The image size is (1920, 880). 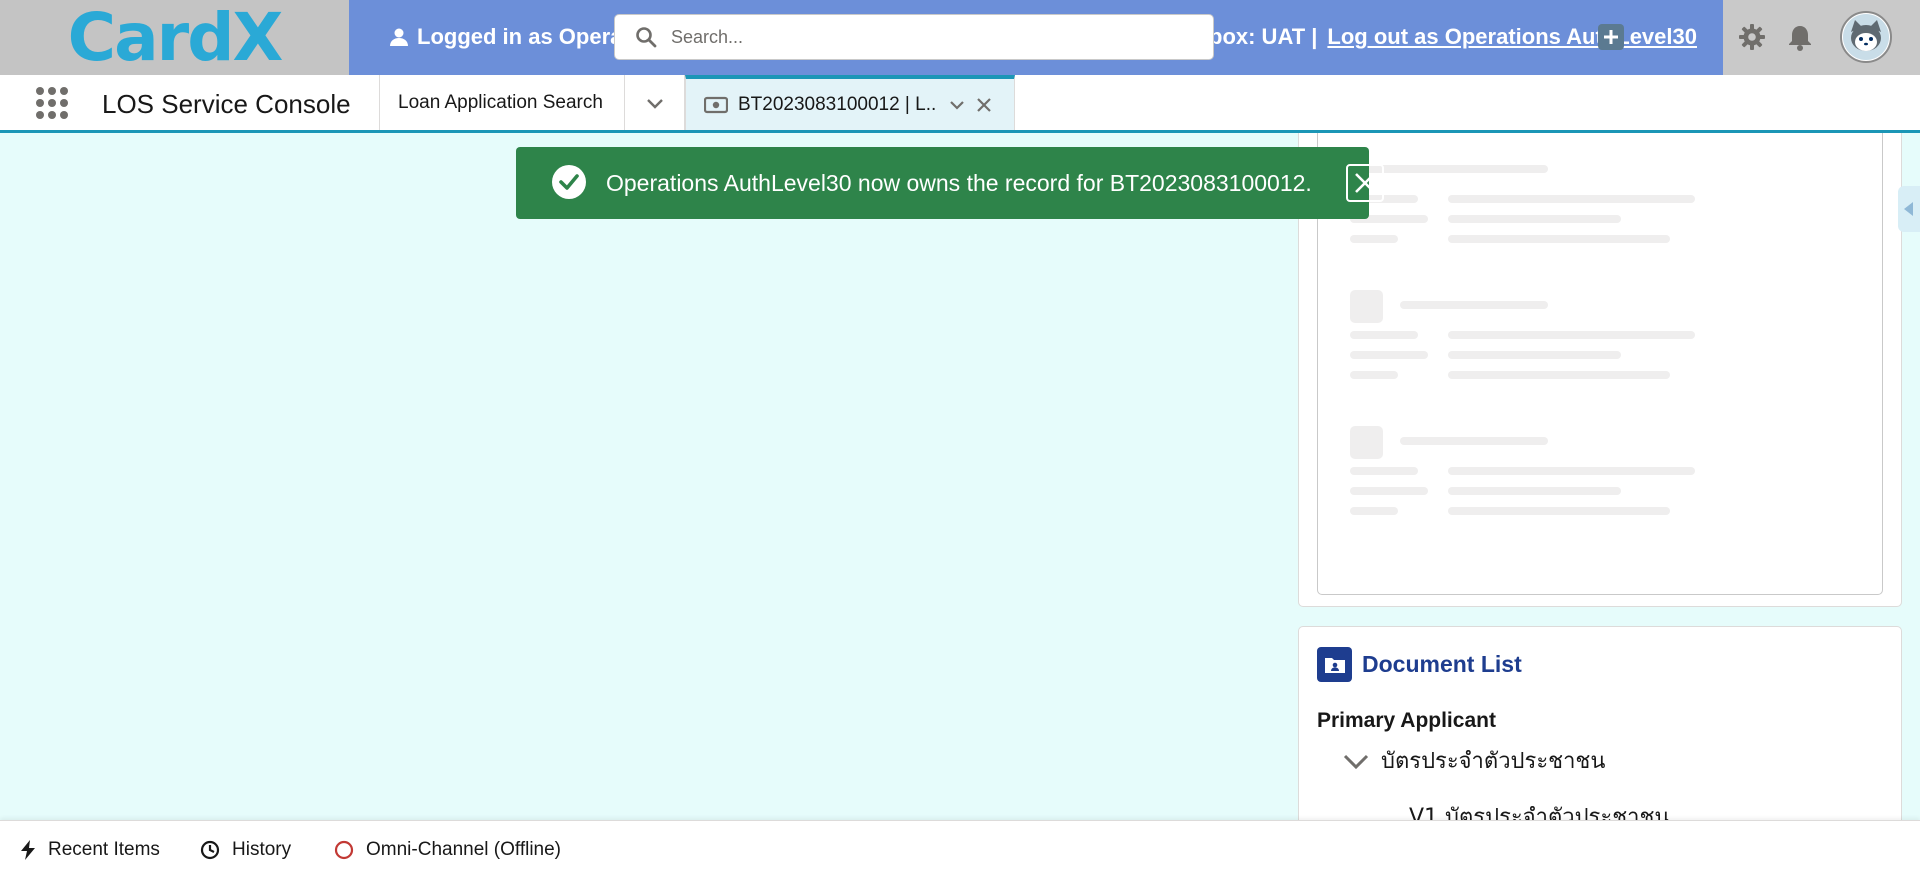 I want to click on utility-label: History, so click(x=262, y=849).